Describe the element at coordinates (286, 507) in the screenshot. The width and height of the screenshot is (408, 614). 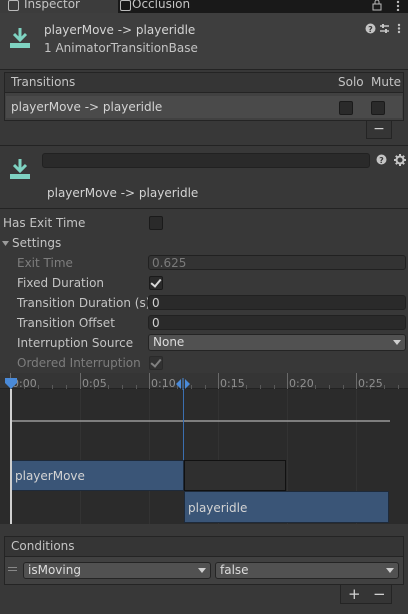
I see `dest-state-bar: playeridle` at that location.